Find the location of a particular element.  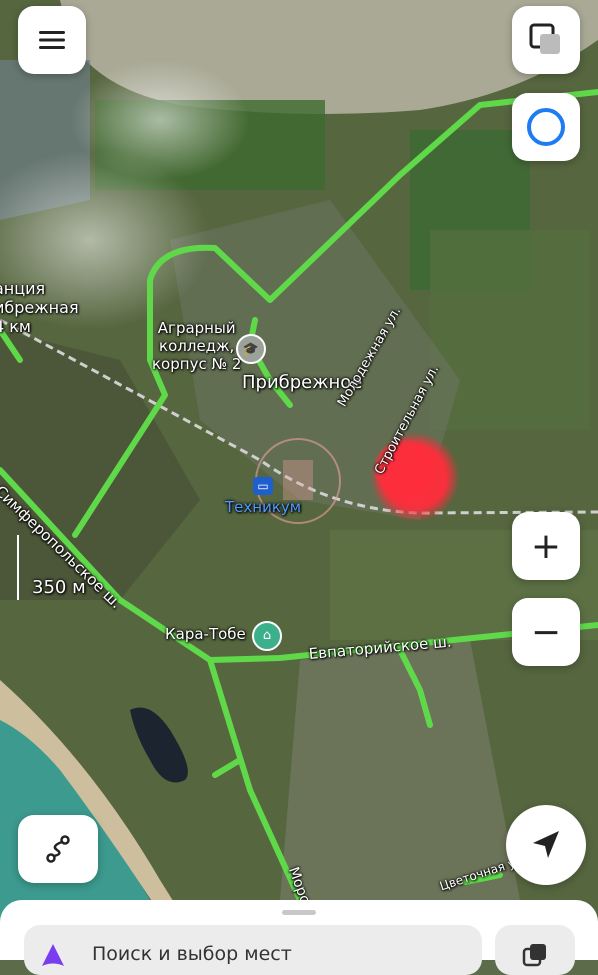

collections-icon is located at coordinates (534, 955).